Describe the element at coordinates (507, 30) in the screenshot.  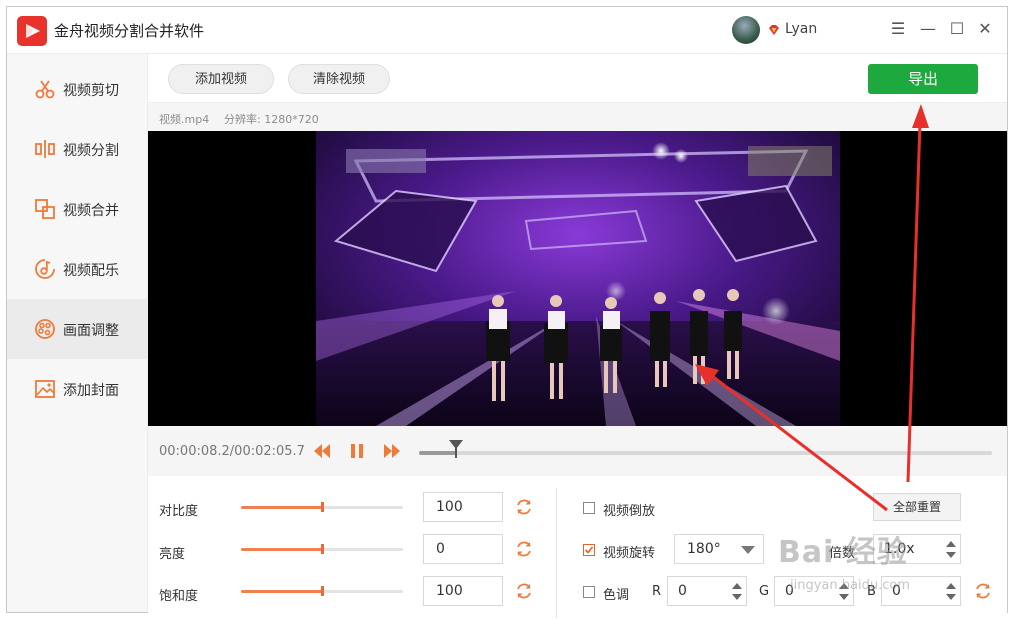
I see `title-bar: 金舟视频分割合并软件 Lyan ☰ — ☐ ✕` at that location.